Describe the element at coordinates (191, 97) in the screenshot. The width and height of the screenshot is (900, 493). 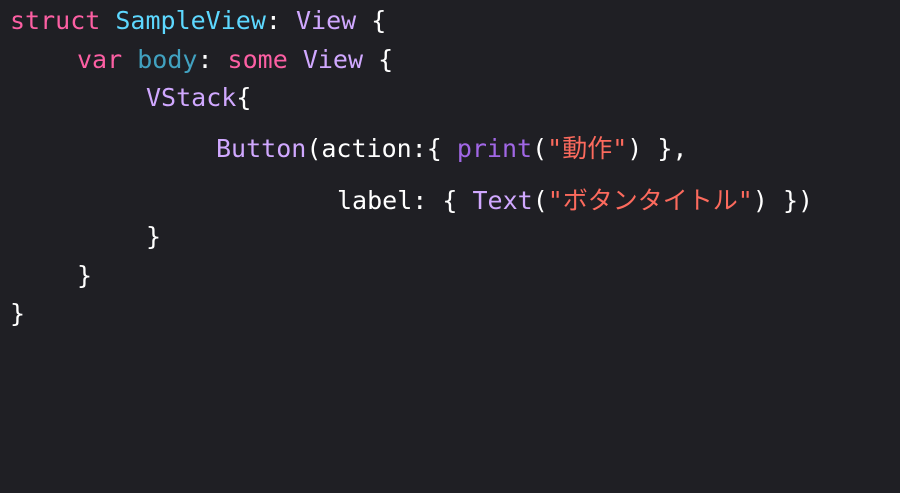
I see `type-token: VStack` at that location.